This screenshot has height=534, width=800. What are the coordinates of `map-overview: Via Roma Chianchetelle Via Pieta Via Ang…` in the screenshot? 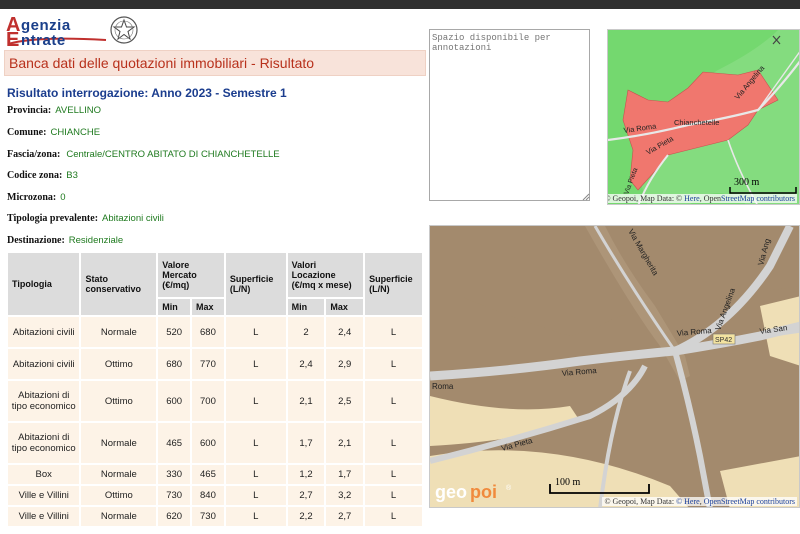 It's located at (703, 117).